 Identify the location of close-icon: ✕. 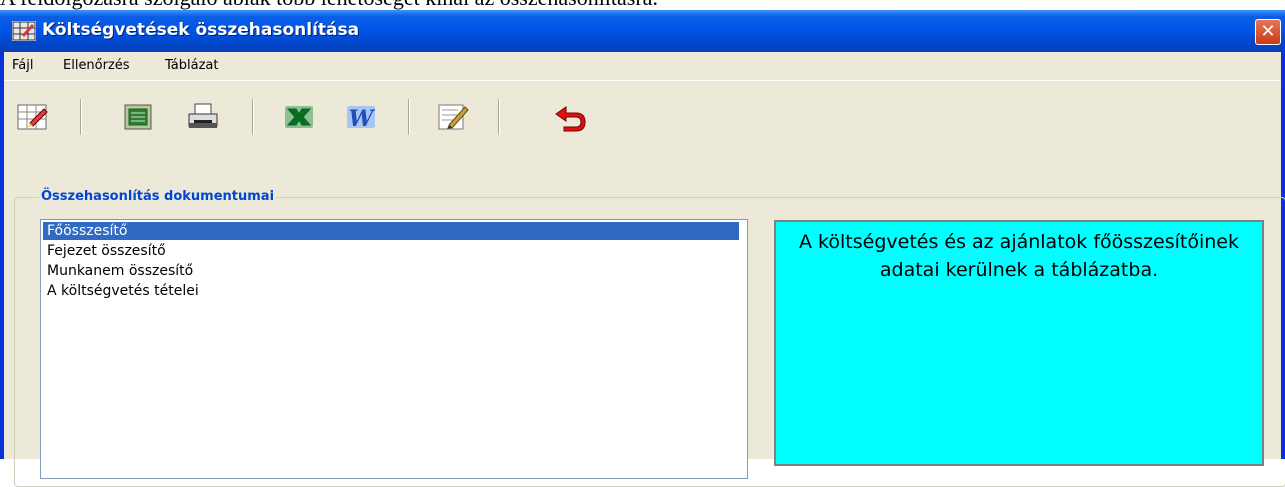
(1268, 31).